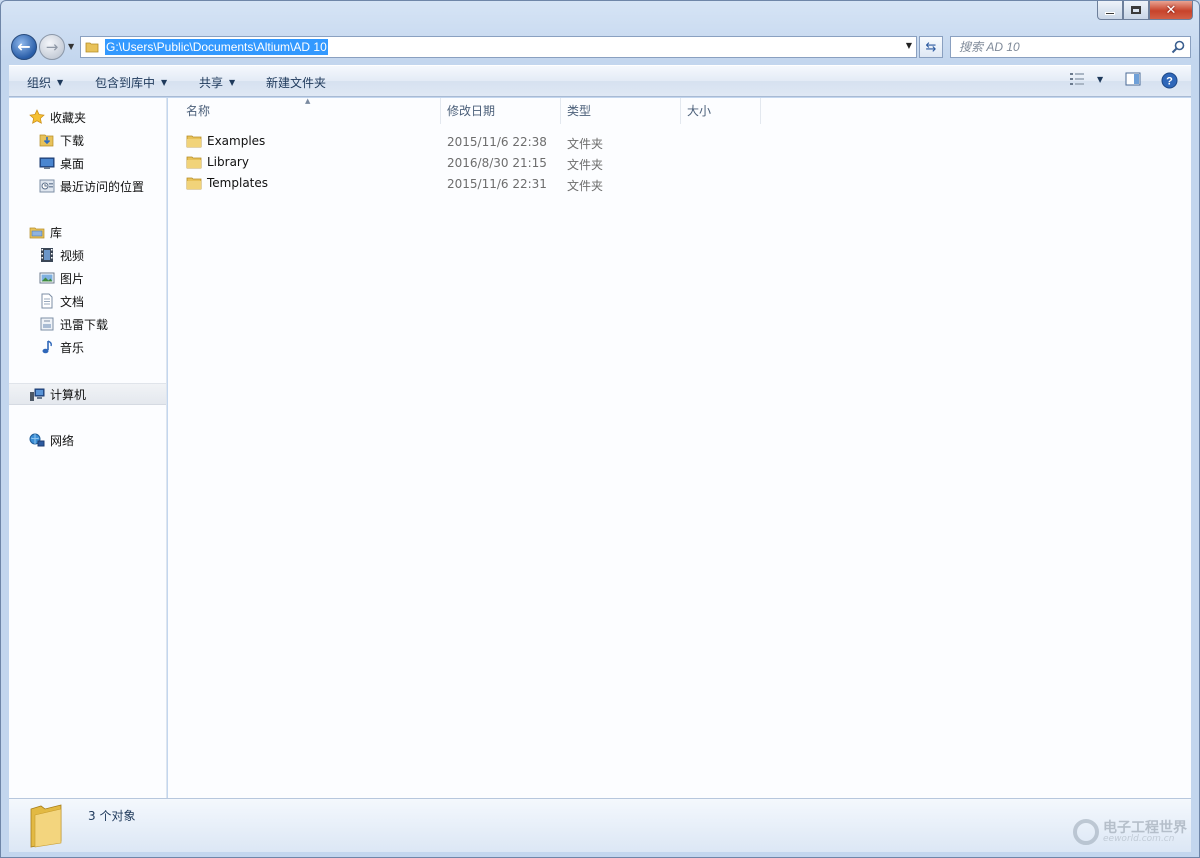 Image resolution: width=1200 pixels, height=858 pixels. What do you see at coordinates (47, 140) in the screenshot?
I see `download-folder-icon` at bounding box center [47, 140].